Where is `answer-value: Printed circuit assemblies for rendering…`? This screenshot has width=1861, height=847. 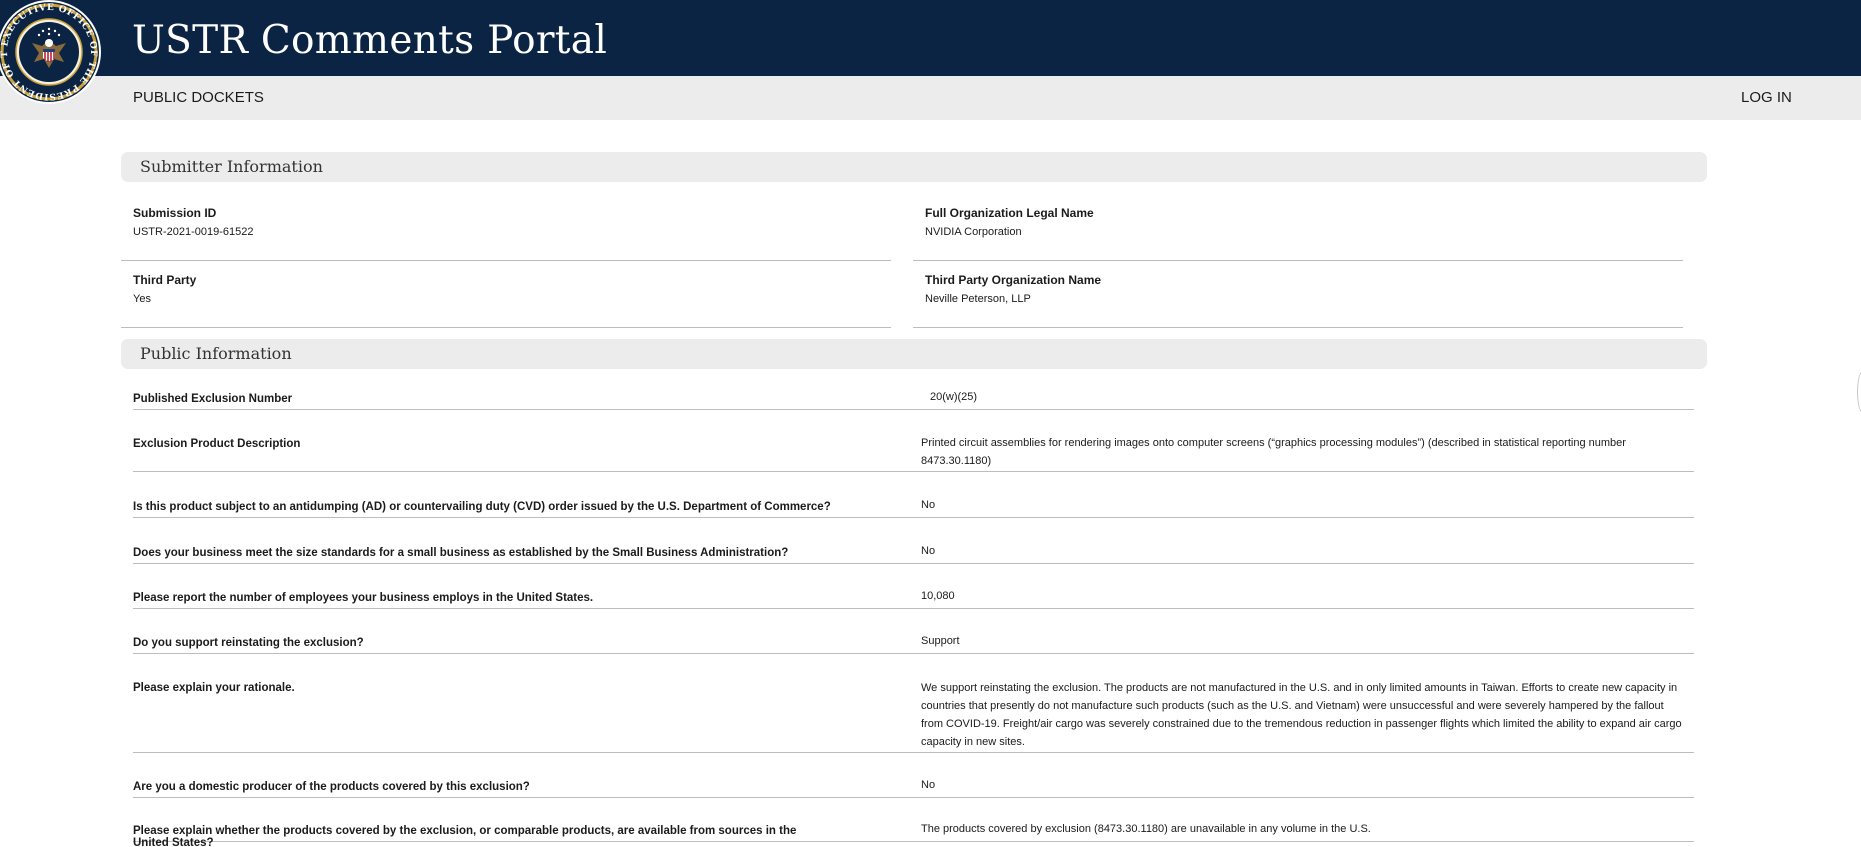 answer-value: Printed circuit assemblies for rendering… is located at coordinates (1273, 452).